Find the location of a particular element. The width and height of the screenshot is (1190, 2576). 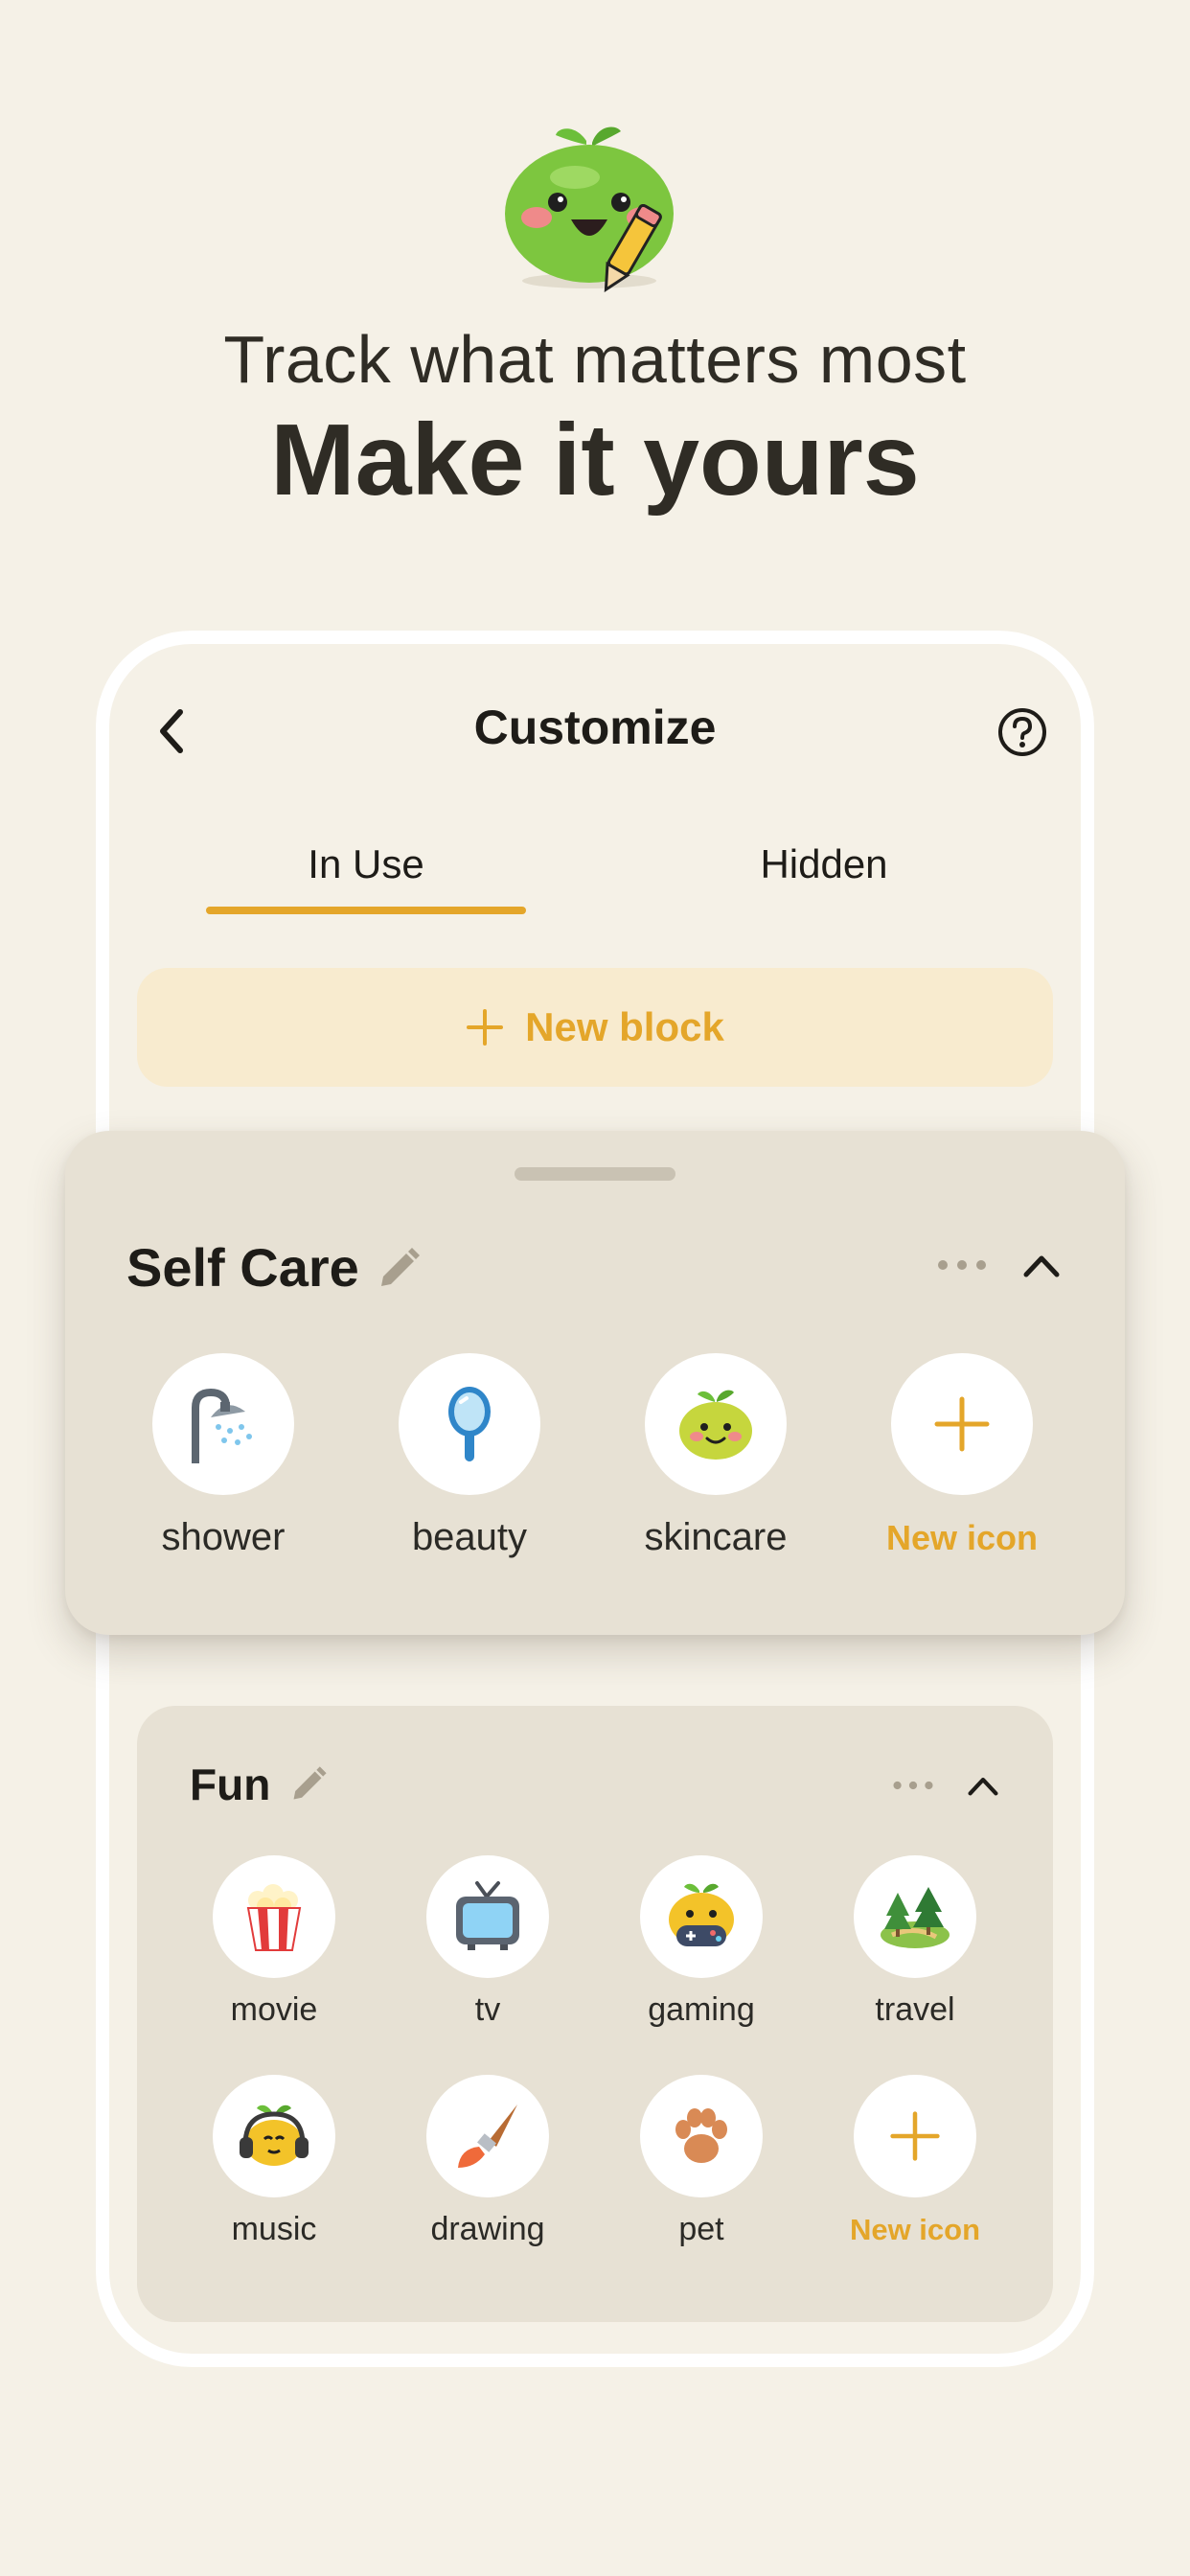

icon-item-drawing: drawing is located at coordinates (488, 2161).